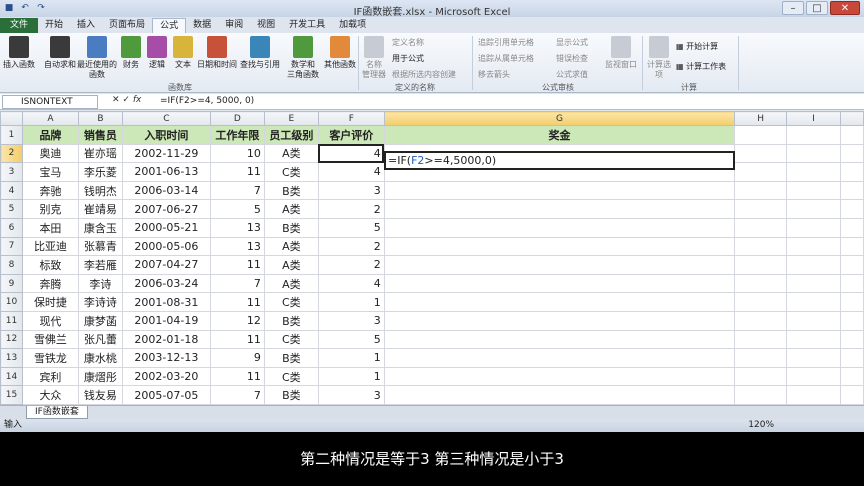 This screenshot has height=486, width=864. What do you see at coordinates (202, 25) in the screenshot?
I see `tab-data: 数据` at bounding box center [202, 25].